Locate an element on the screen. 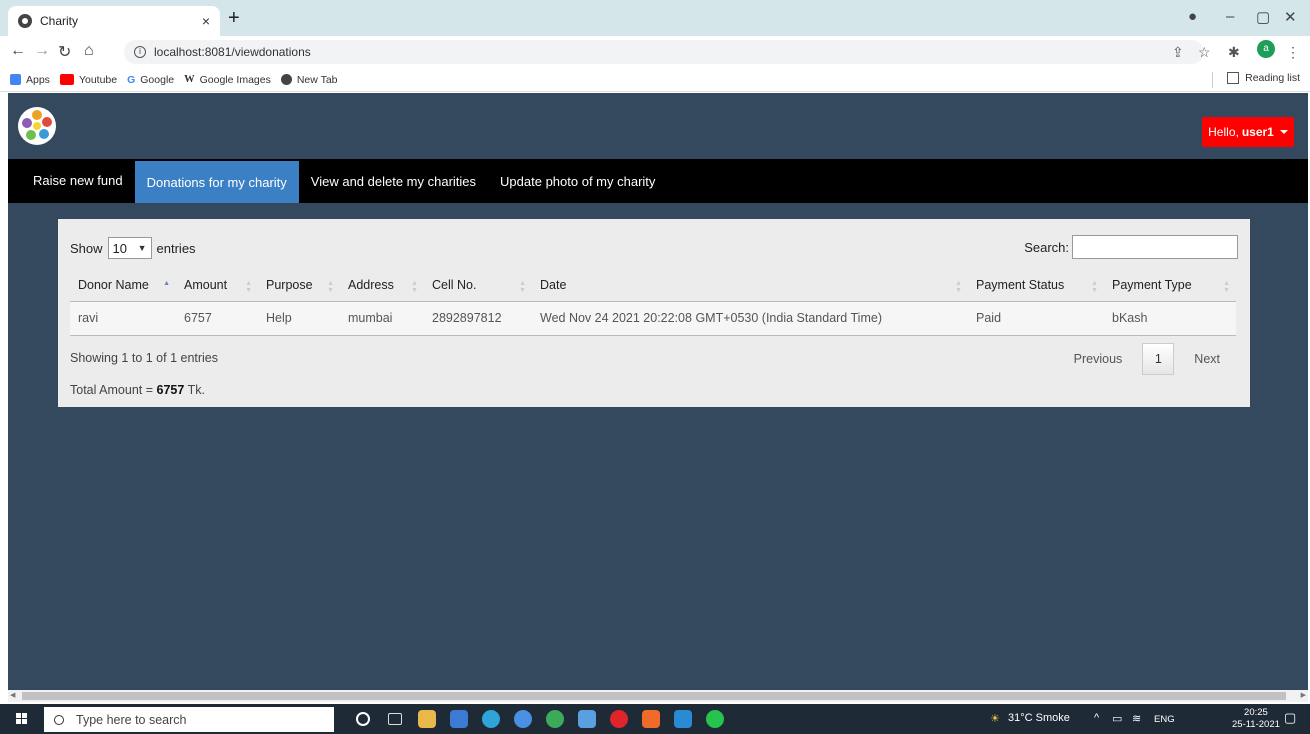 The width and height of the screenshot is (1310, 734). charity-logo is located at coordinates (37, 126).